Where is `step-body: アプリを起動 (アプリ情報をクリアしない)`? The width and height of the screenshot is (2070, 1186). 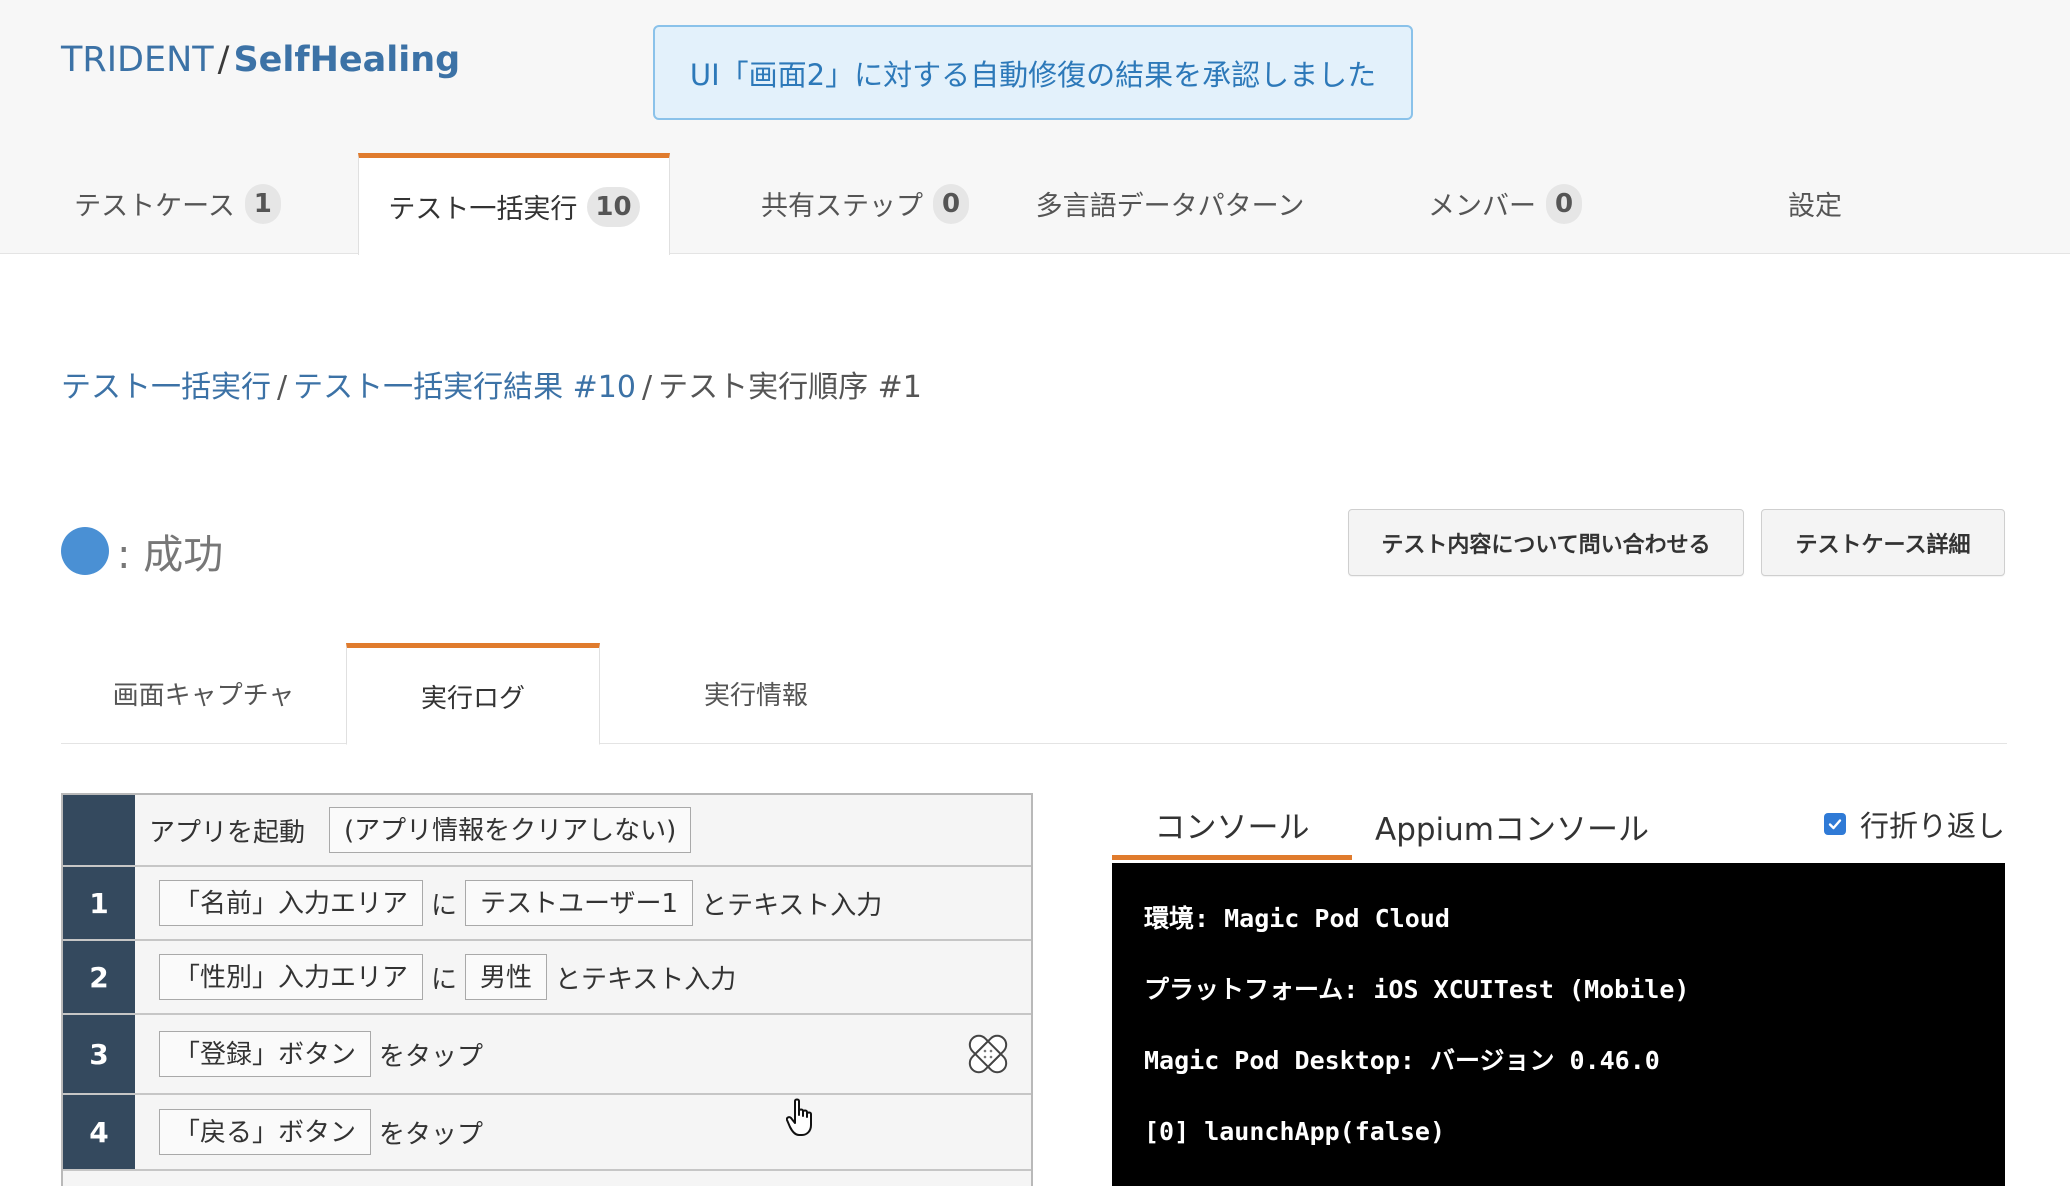
step-body: アプリを起動 (アプリ情報をクリアしない) is located at coordinates (583, 830).